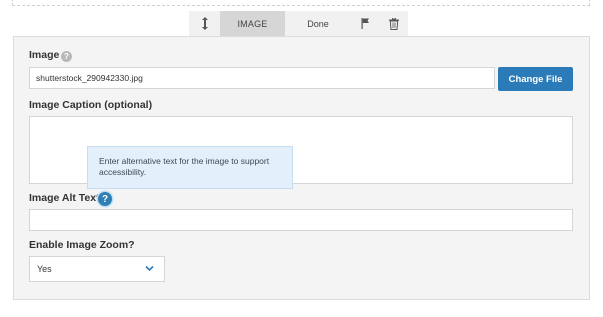 This screenshot has width=603, height=317. I want to click on trash-icon, so click(393, 23).